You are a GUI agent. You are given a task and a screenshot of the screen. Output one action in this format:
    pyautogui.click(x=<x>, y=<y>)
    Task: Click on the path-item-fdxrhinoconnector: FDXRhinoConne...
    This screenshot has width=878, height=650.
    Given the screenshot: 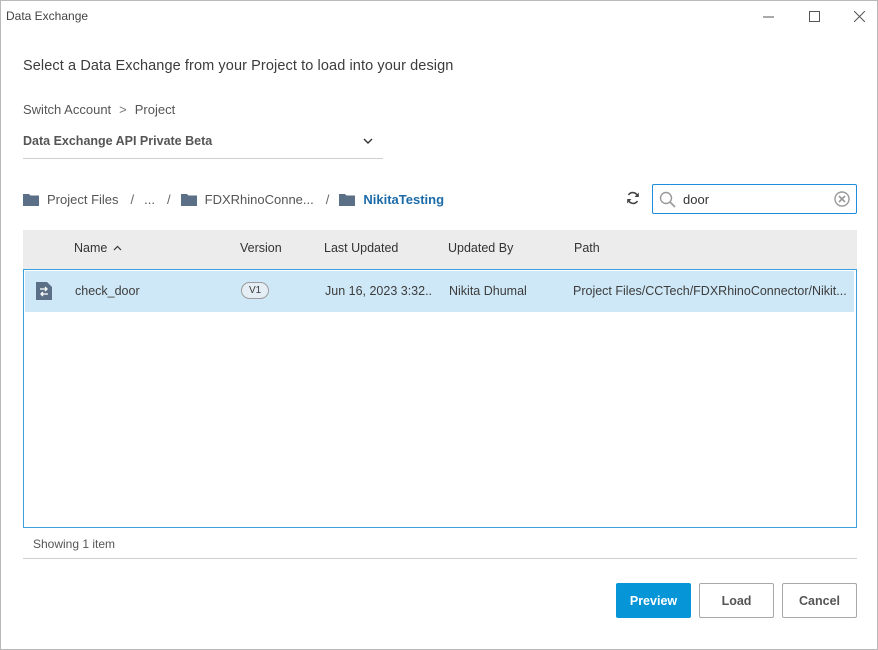 What is the action you would take?
    pyautogui.click(x=247, y=199)
    